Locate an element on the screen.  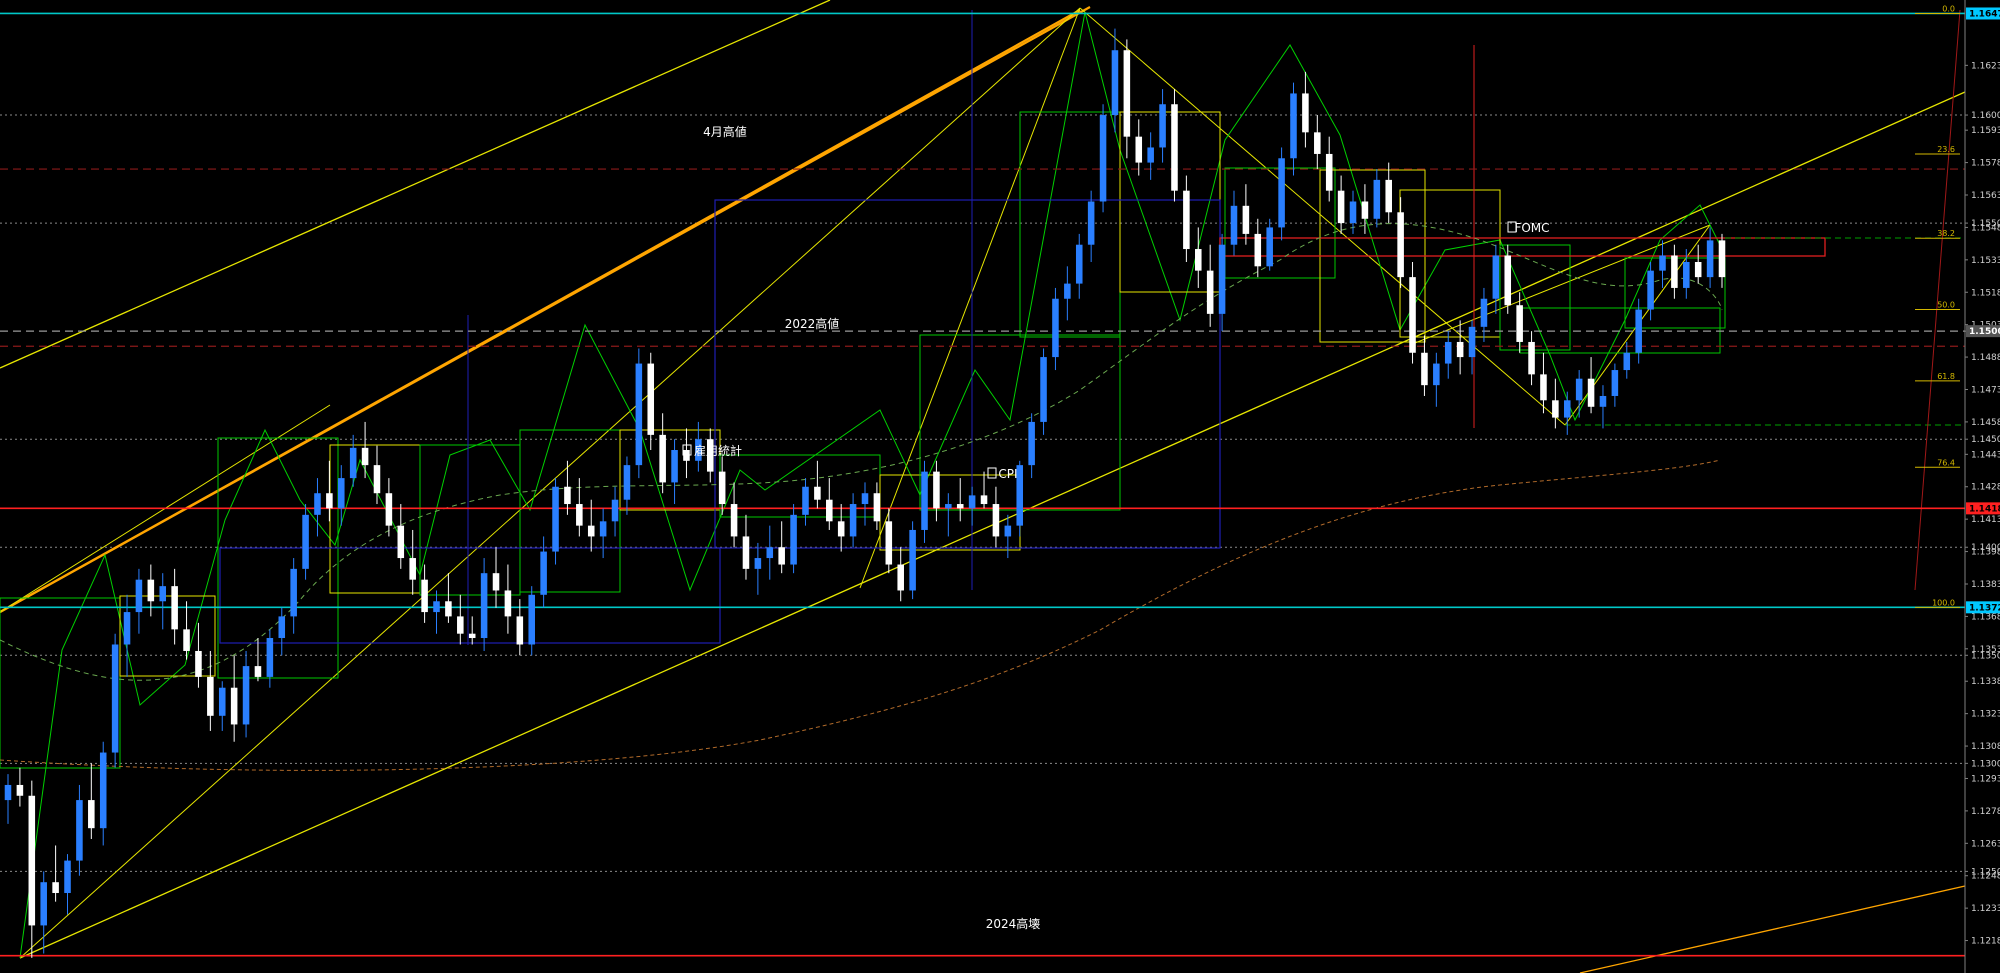
price-tag-label: 1.1647 is located at coordinates (1984, 14).